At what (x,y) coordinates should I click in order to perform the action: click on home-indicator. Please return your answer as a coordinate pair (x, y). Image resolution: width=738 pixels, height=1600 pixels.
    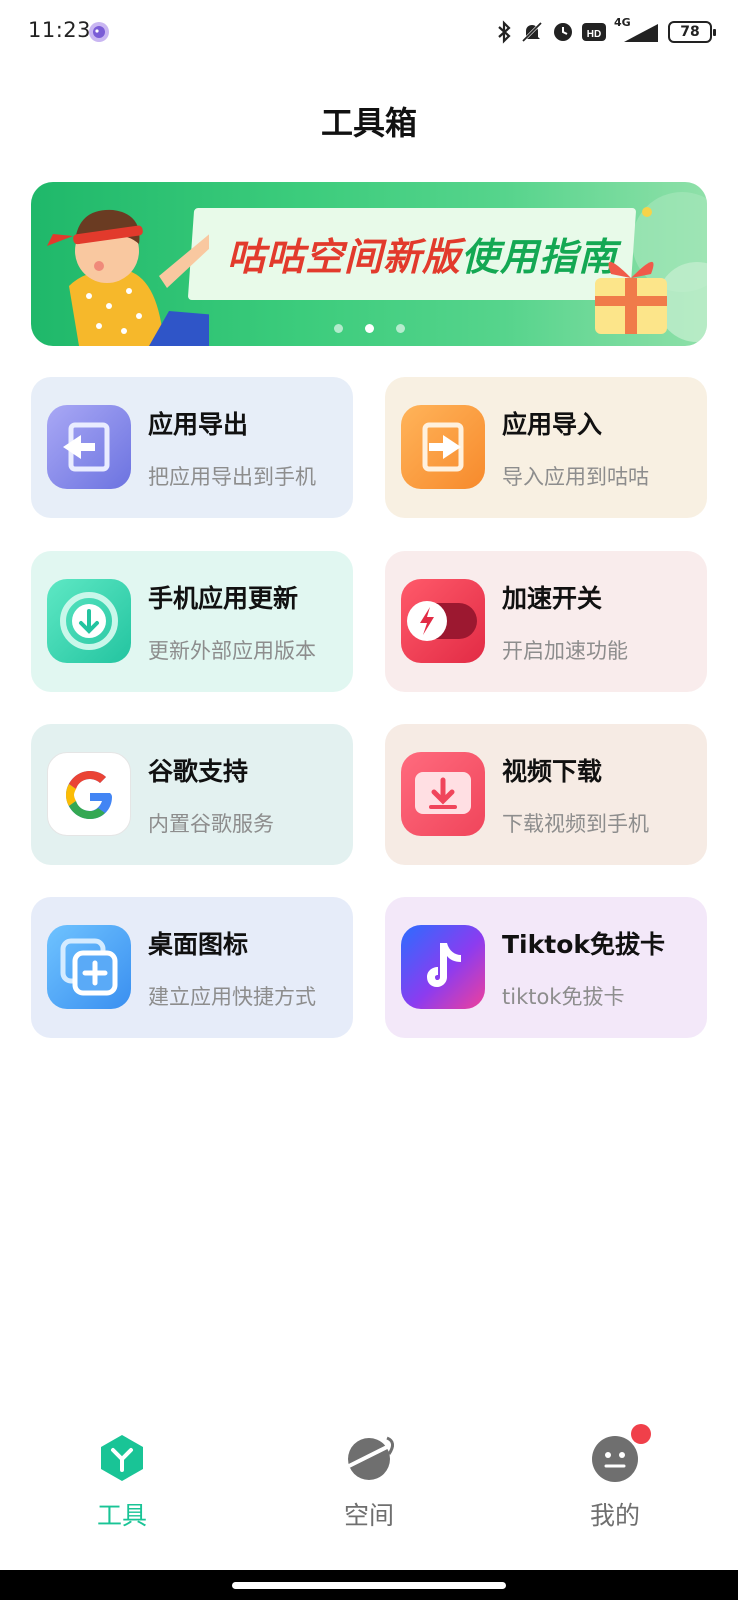
    Looking at the image, I should click on (369, 1585).